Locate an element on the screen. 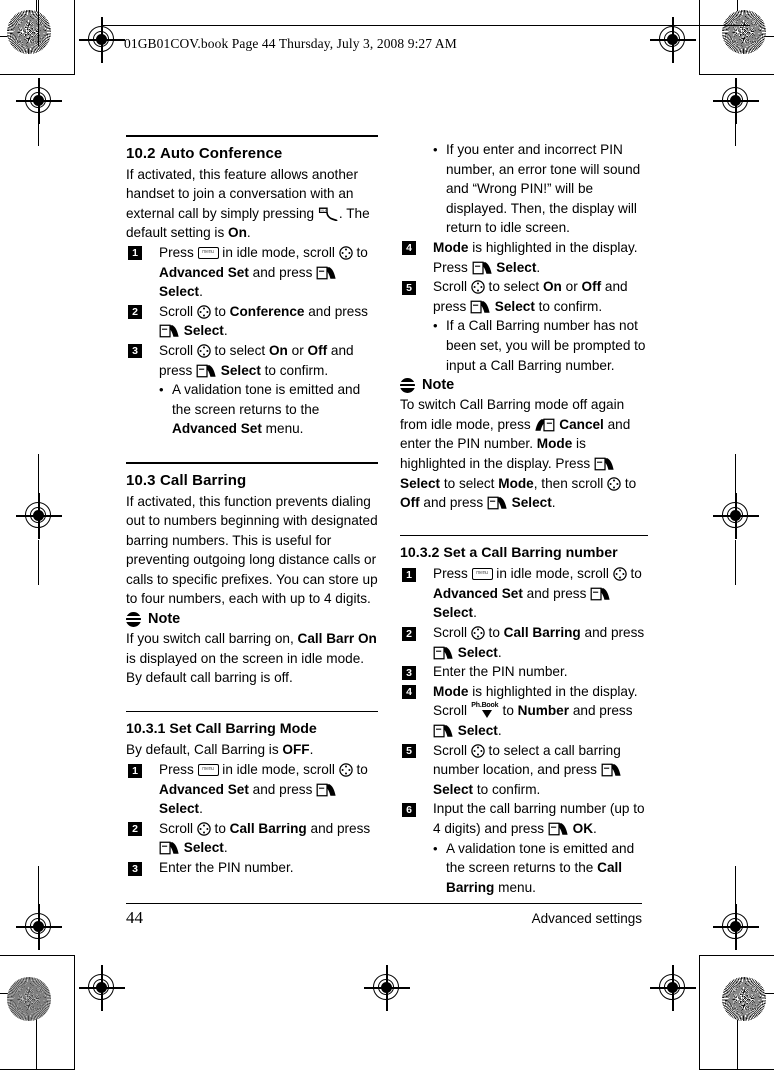  emphasised-term: Number is located at coordinates (543, 711).